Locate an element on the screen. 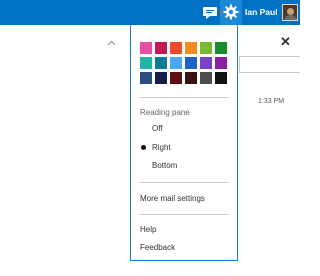 This screenshot has width=320, height=276. reading-pane-heading: Reading pane is located at coordinates (165, 112).